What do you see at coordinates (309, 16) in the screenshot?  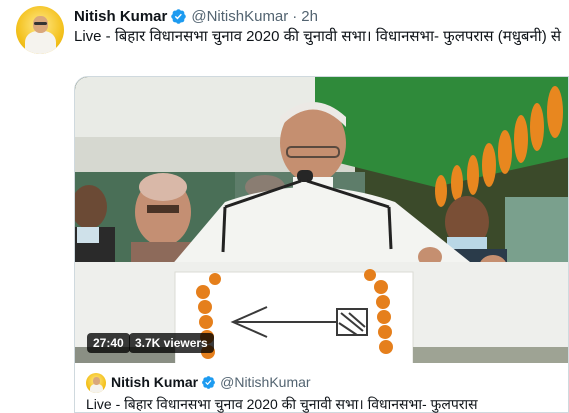 I see `tweet-timestamp: 2h` at bounding box center [309, 16].